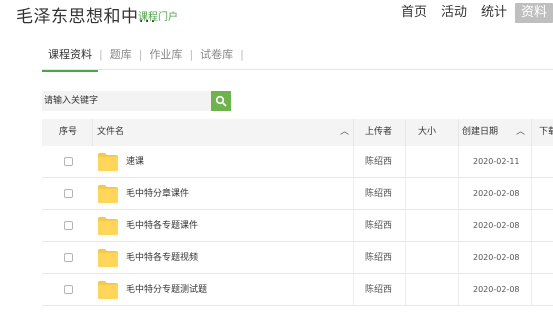  I want to click on tab-course-materials: 课程资料, so click(70, 58).